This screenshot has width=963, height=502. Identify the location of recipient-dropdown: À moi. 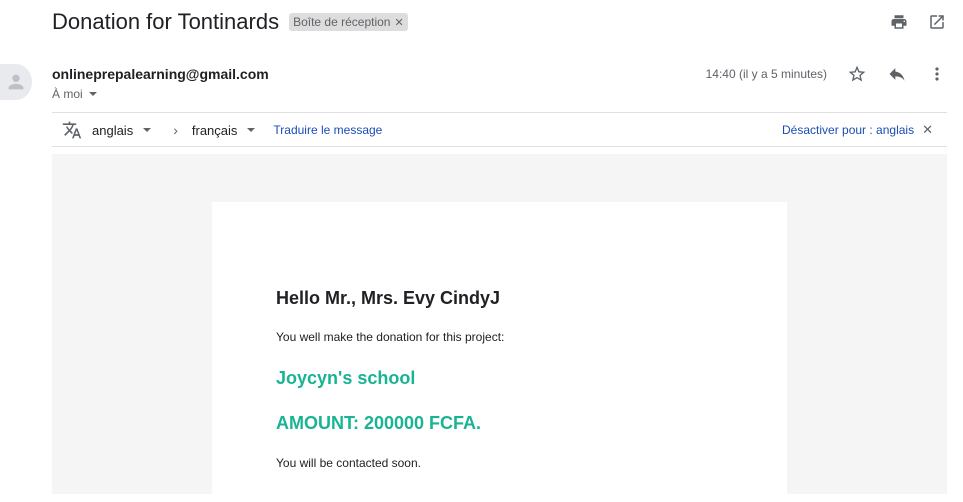
(74, 94).